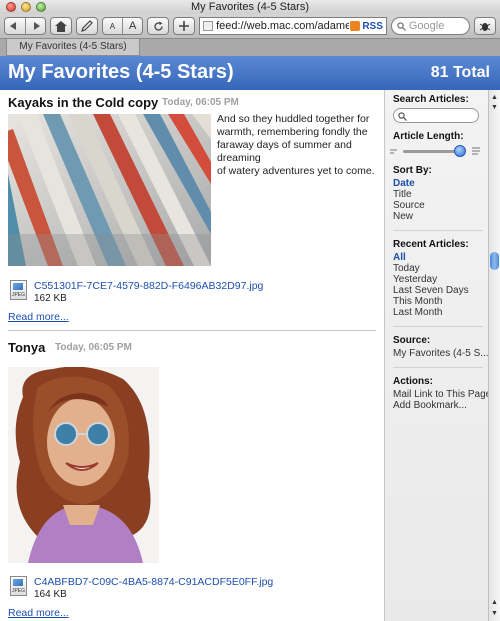  I want to click on window-titlebar: My Favorites (4-5 Stars), so click(250, 7).